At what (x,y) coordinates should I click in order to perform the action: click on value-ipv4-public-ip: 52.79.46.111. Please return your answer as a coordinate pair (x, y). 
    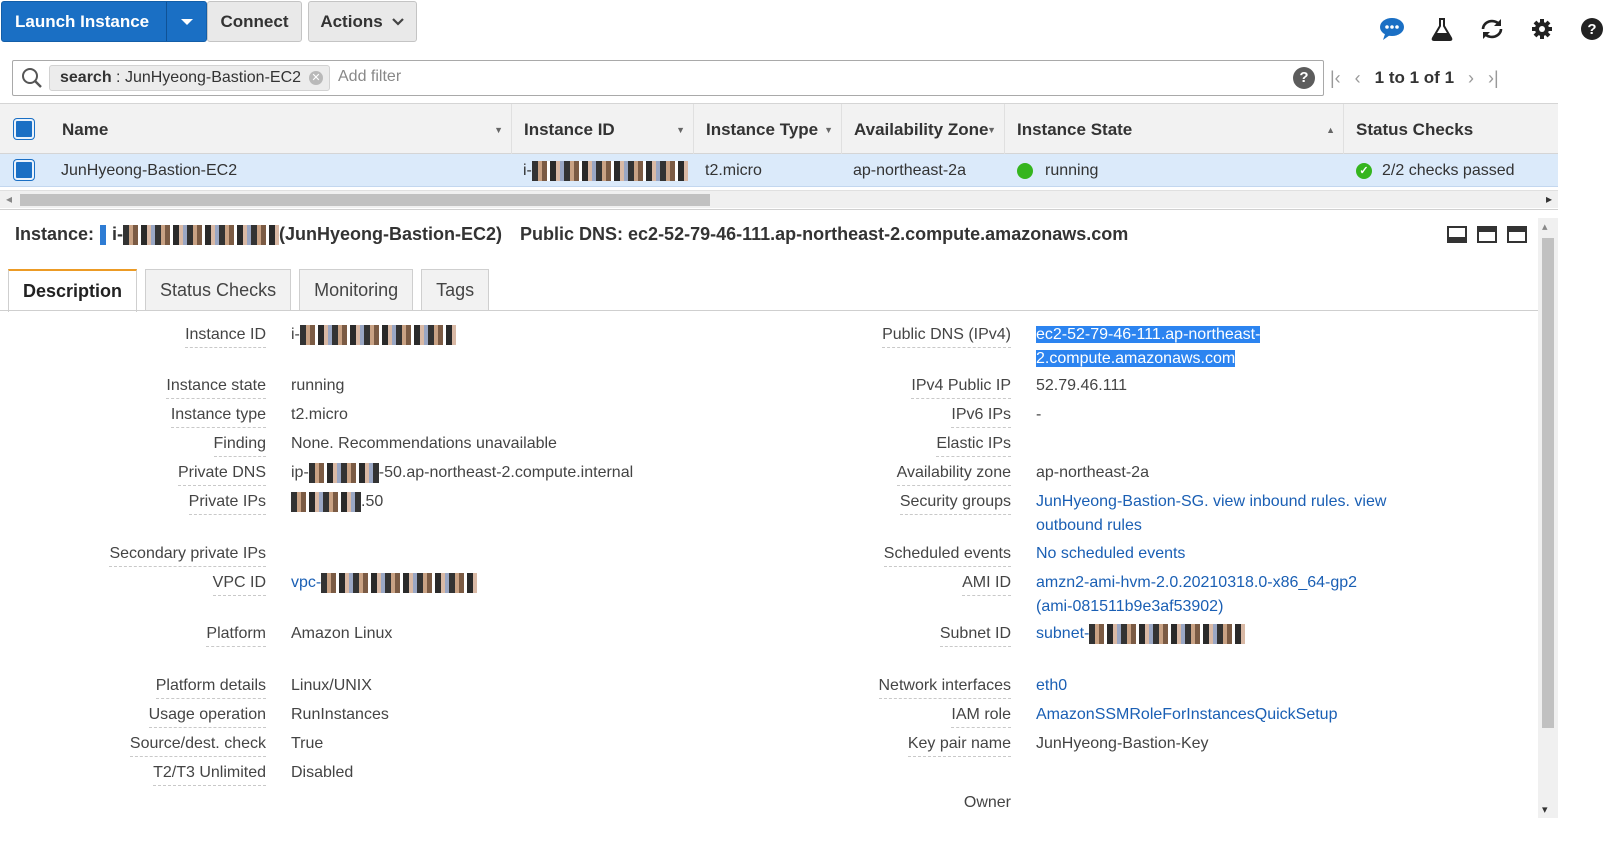
    Looking at the image, I should click on (1082, 385).